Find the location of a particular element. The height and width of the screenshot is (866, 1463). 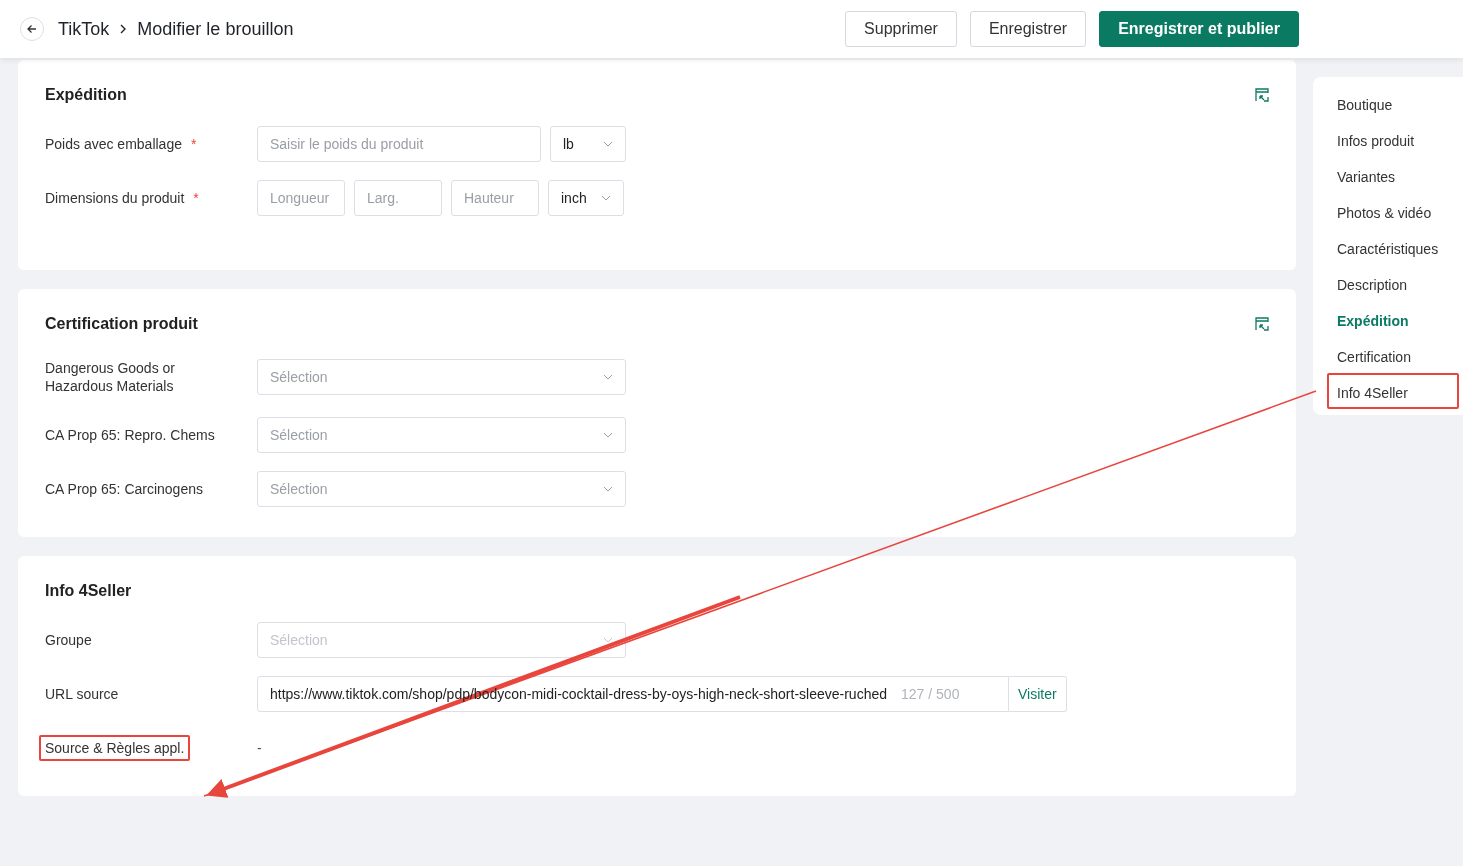

field-label: CA Prop 65: Repro. Chems is located at coordinates (130, 435).